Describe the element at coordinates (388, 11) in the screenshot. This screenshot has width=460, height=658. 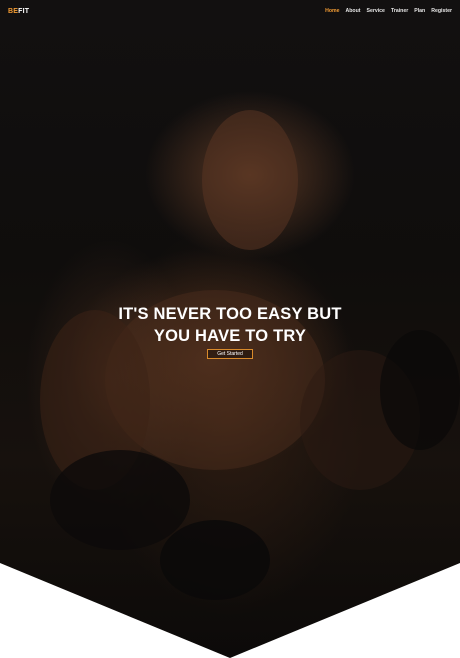
I see `nav-menu: Home About Service Trainer Plan Register` at that location.